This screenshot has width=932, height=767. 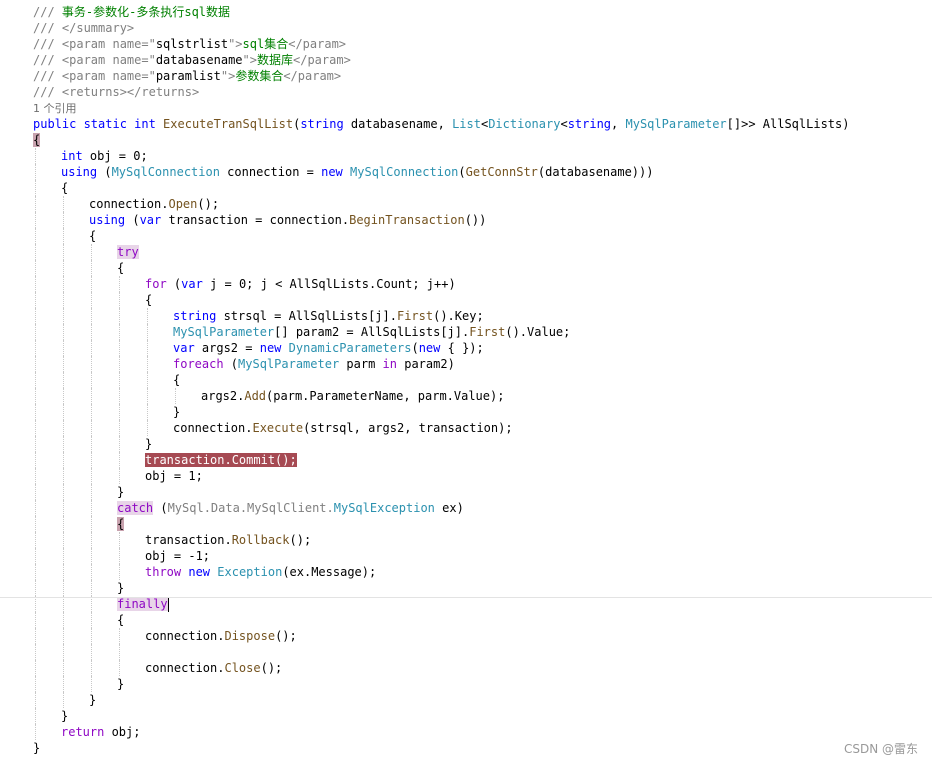 I want to click on code-token: /// <param name=", so click(x=94, y=44).